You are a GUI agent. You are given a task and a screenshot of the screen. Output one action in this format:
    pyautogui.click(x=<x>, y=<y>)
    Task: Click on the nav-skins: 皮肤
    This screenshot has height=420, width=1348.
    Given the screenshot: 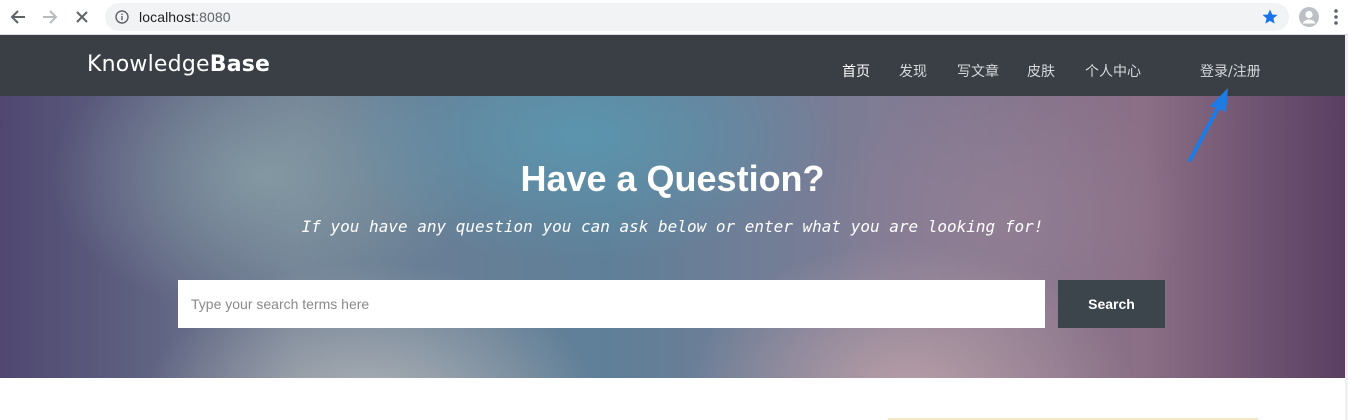 What is the action you would take?
    pyautogui.click(x=1041, y=71)
    